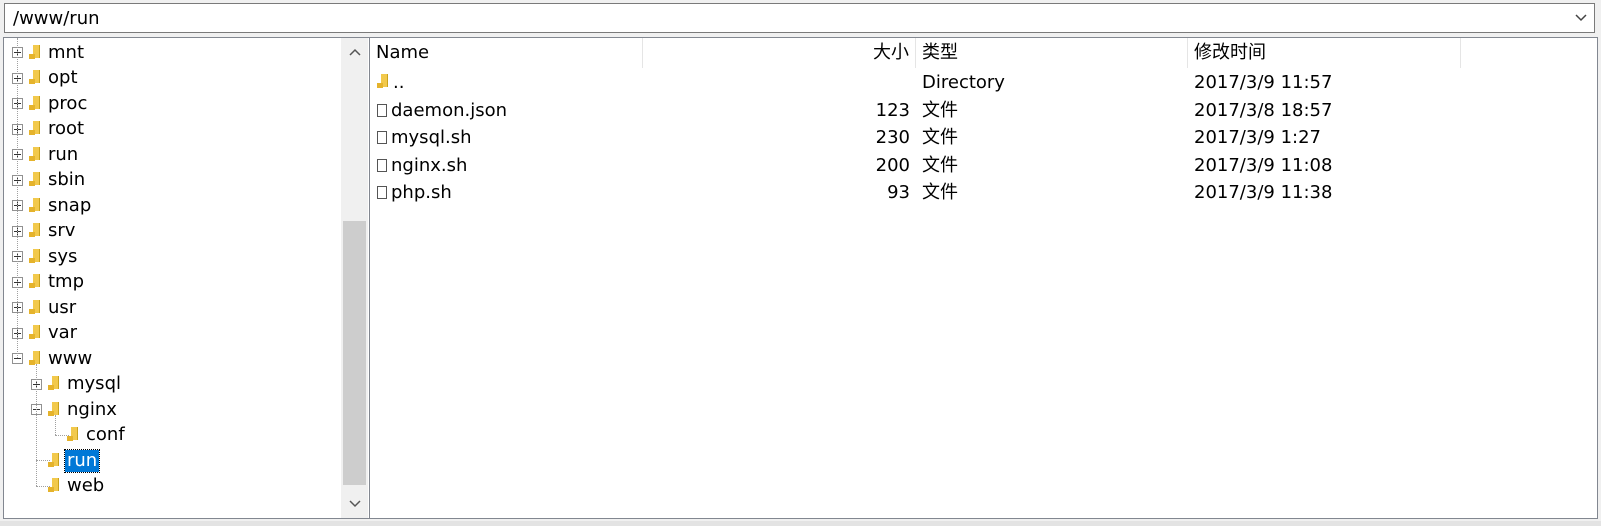 The width and height of the screenshot is (1601, 526). Describe the element at coordinates (983, 110) in the screenshot. I see `list-row: daemon.json 123 文件 2017/3/8 18:57` at that location.